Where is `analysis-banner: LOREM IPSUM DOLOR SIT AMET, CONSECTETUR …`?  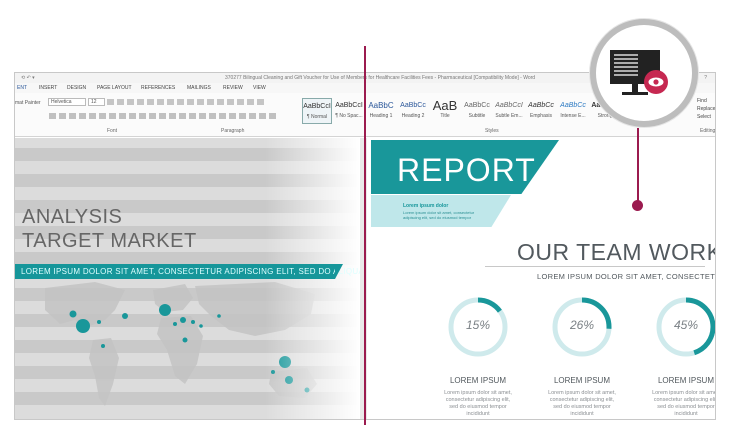
analysis-banner: LOREM IPSUM DOLOR SIT AMET, CONSECTETUR … is located at coordinates (187, 271).